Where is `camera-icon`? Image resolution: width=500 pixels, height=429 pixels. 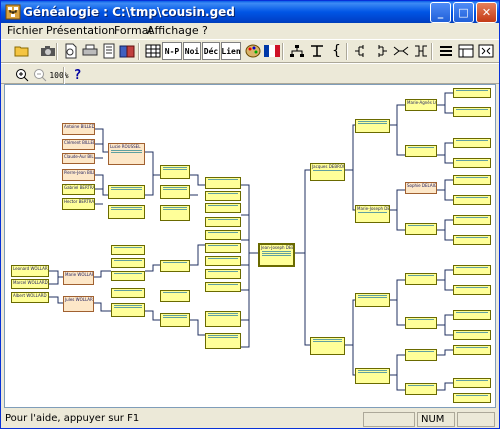
camera-icon is located at coordinates (47, 51).